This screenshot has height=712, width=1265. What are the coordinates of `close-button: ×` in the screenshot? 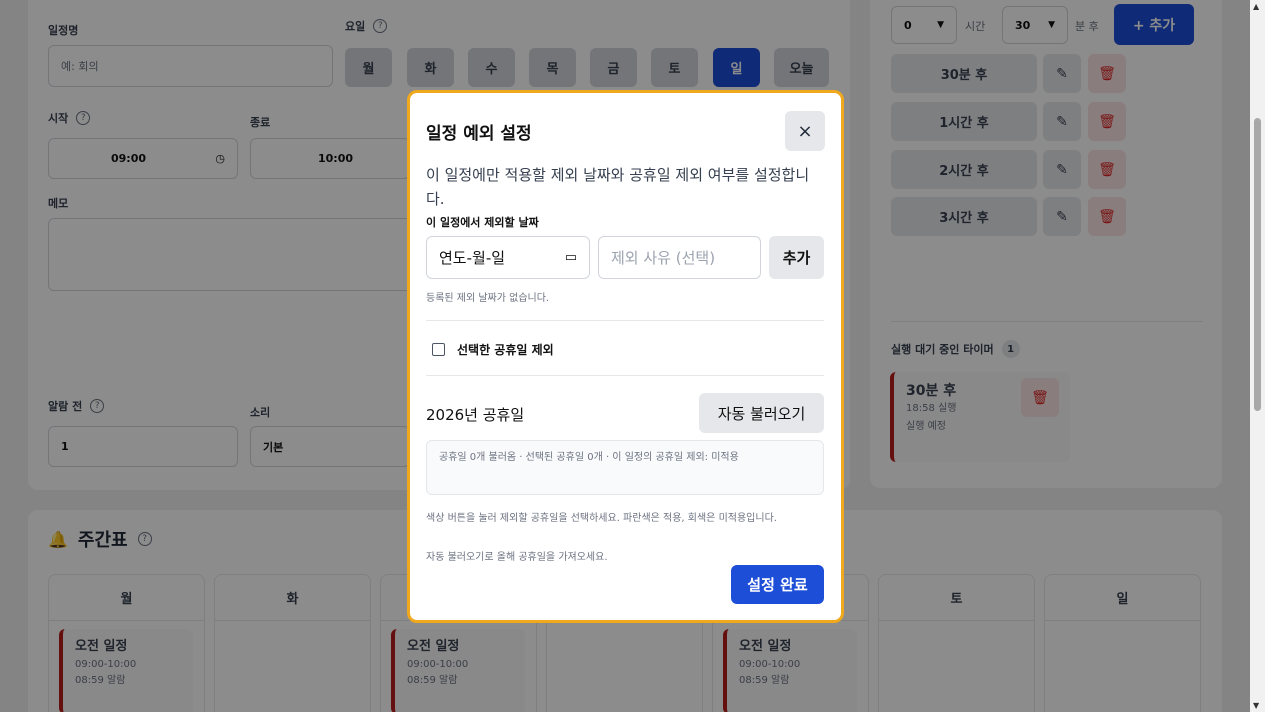 It's located at (805, 131).